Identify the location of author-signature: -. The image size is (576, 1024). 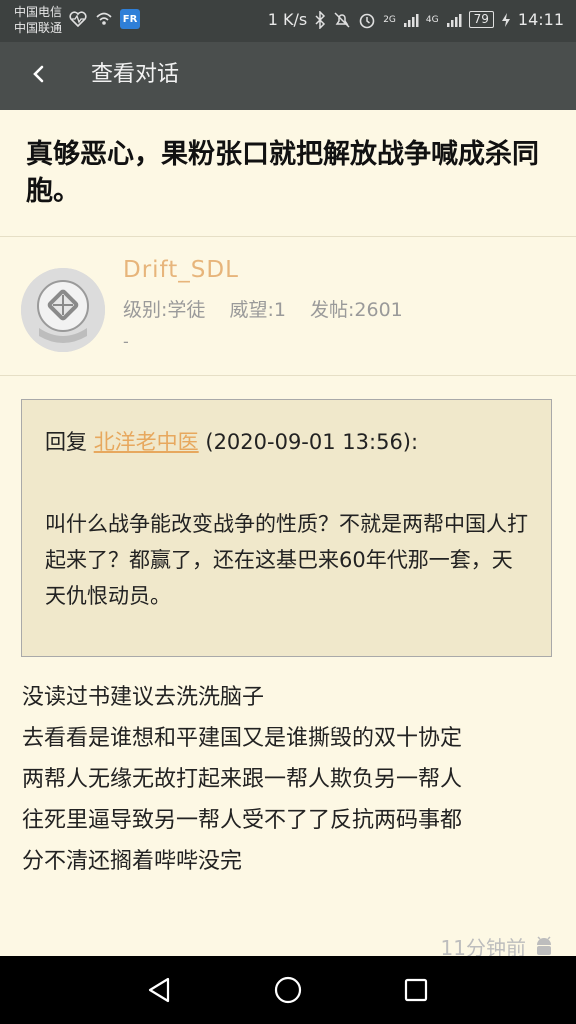
(126, 341).